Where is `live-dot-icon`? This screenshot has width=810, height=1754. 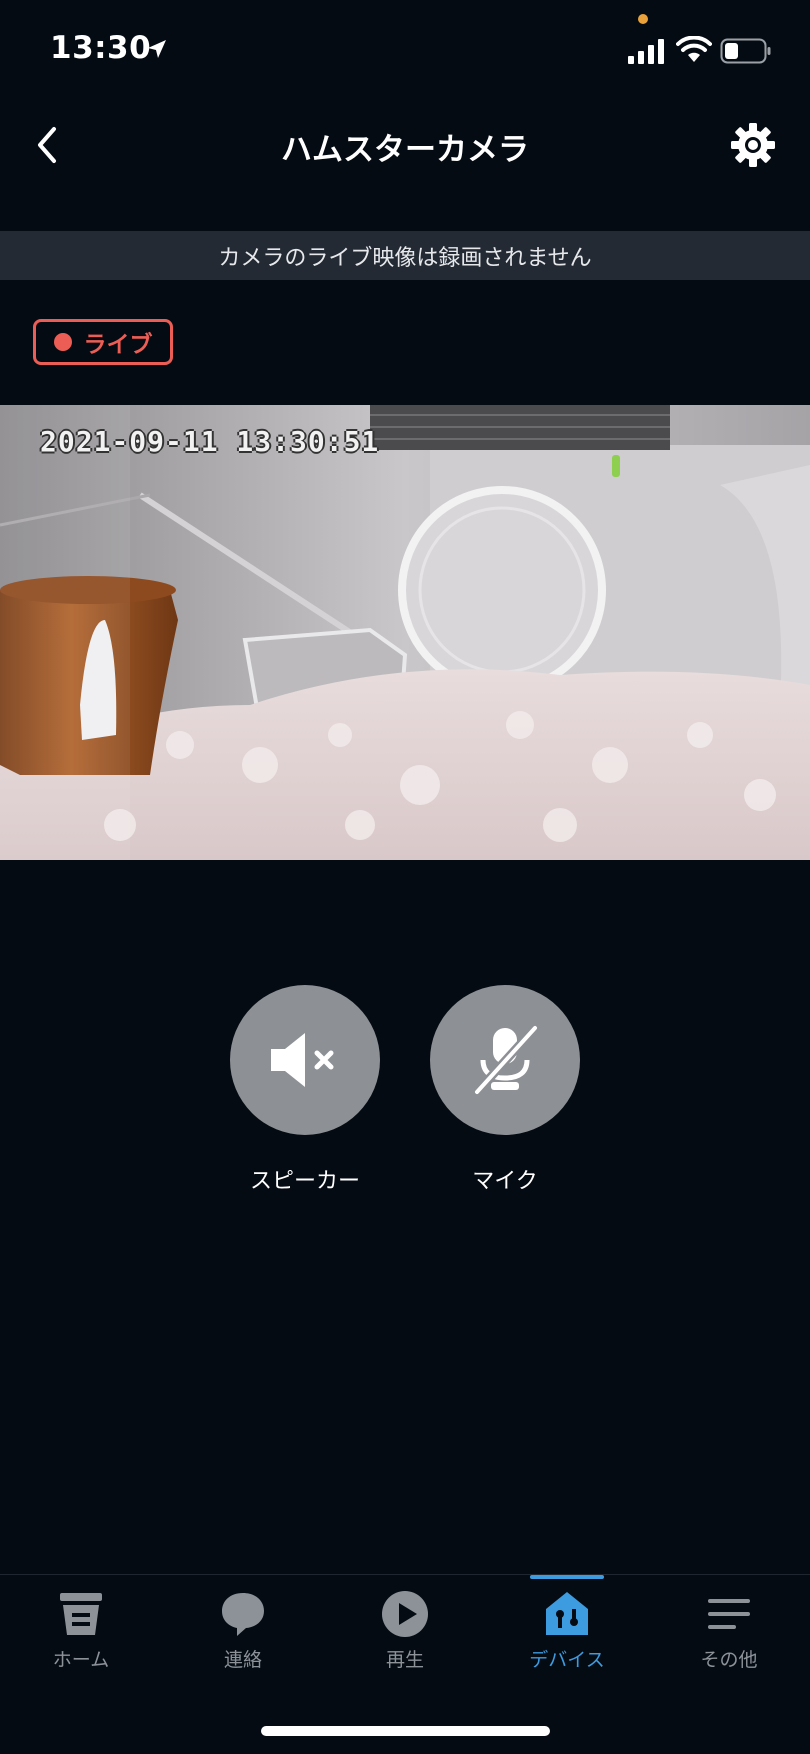 live-dot-icon is located at coordinates (62, 342).